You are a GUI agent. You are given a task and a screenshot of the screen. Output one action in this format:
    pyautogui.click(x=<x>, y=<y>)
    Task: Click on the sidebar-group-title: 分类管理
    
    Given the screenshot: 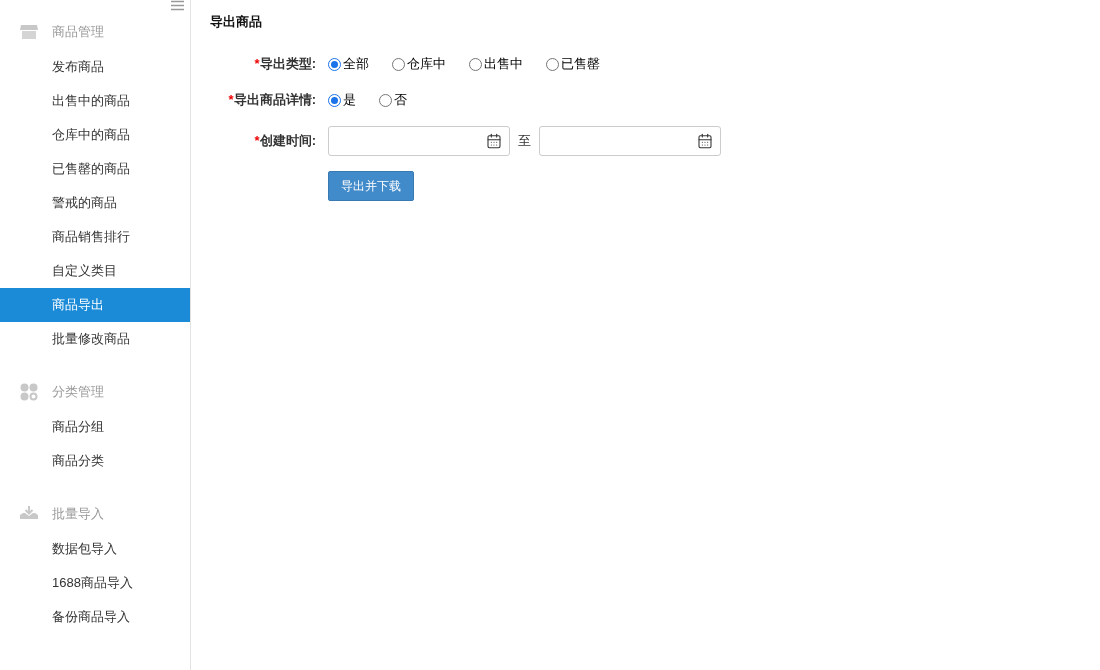 What is the action you would take?
    pyautogui.click(x=78, y=392)
    